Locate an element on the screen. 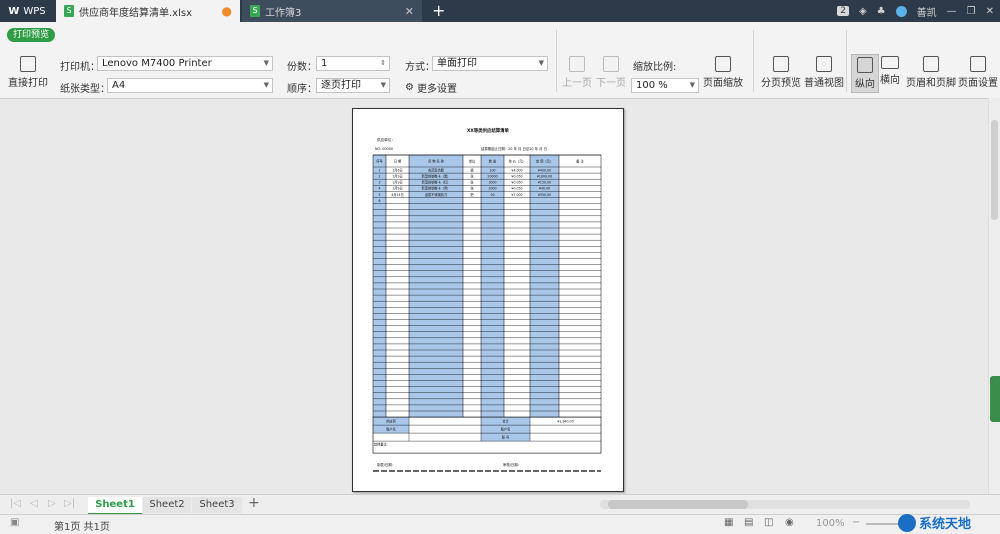 The width and height of the screenshot is (1000, 534). column-header: 单位 is located at coordinates (472, 161).